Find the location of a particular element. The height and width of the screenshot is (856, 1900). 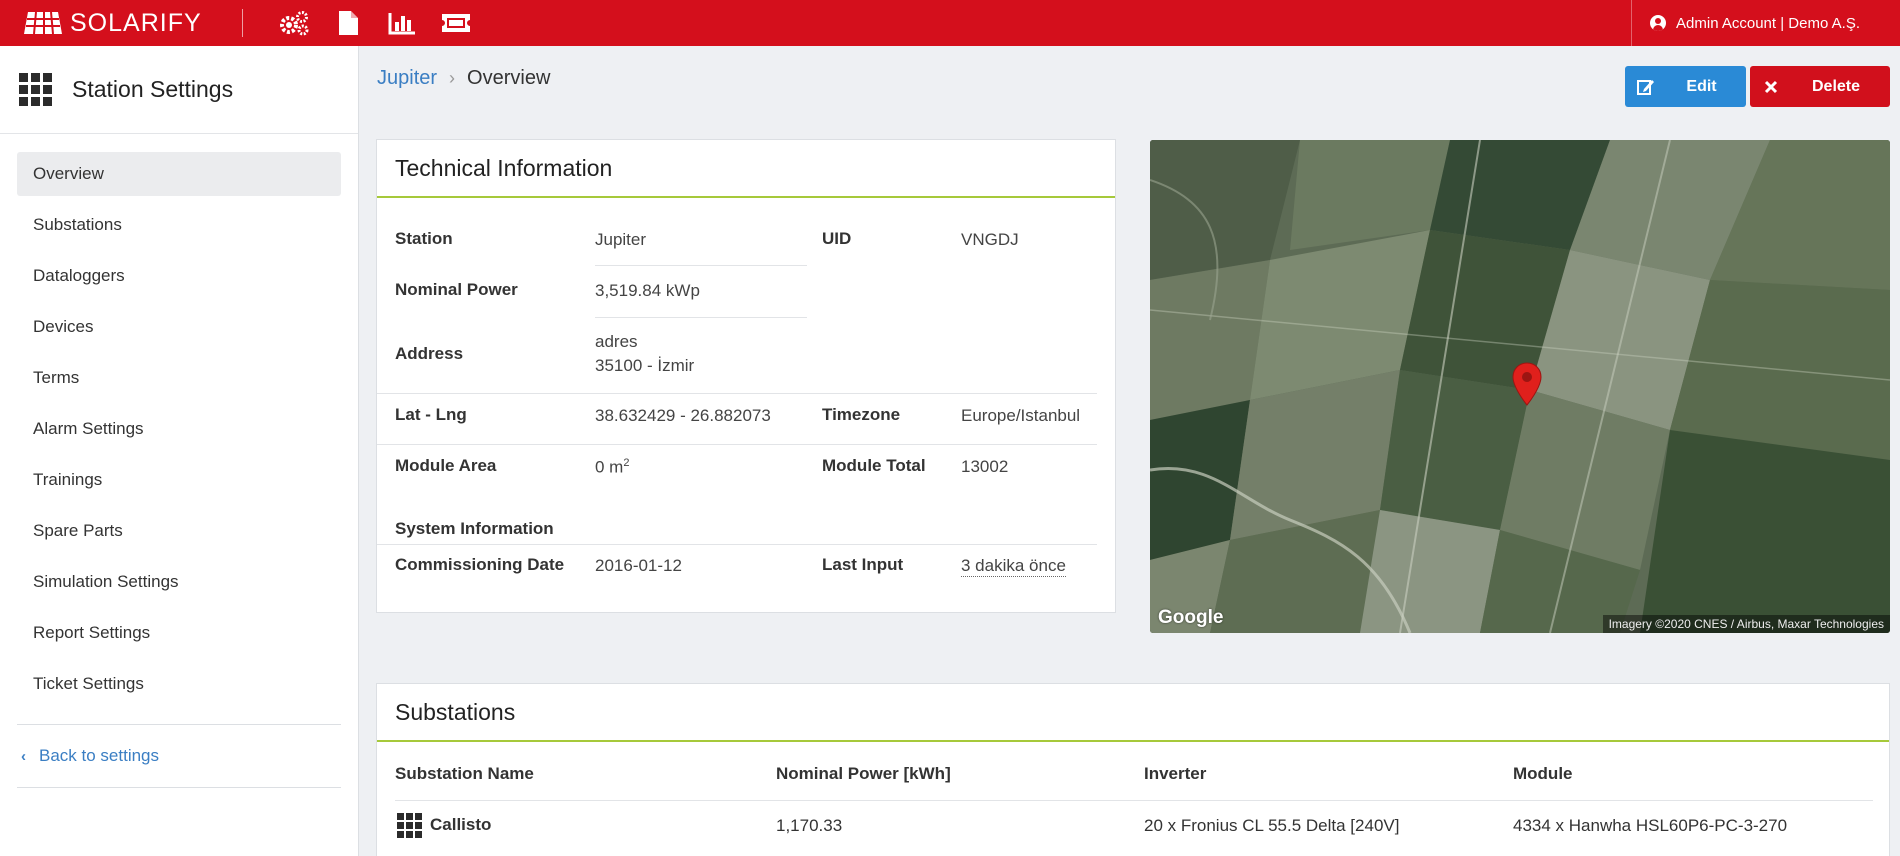

timezone-label: Timezone is located at coordinates (861, 414).